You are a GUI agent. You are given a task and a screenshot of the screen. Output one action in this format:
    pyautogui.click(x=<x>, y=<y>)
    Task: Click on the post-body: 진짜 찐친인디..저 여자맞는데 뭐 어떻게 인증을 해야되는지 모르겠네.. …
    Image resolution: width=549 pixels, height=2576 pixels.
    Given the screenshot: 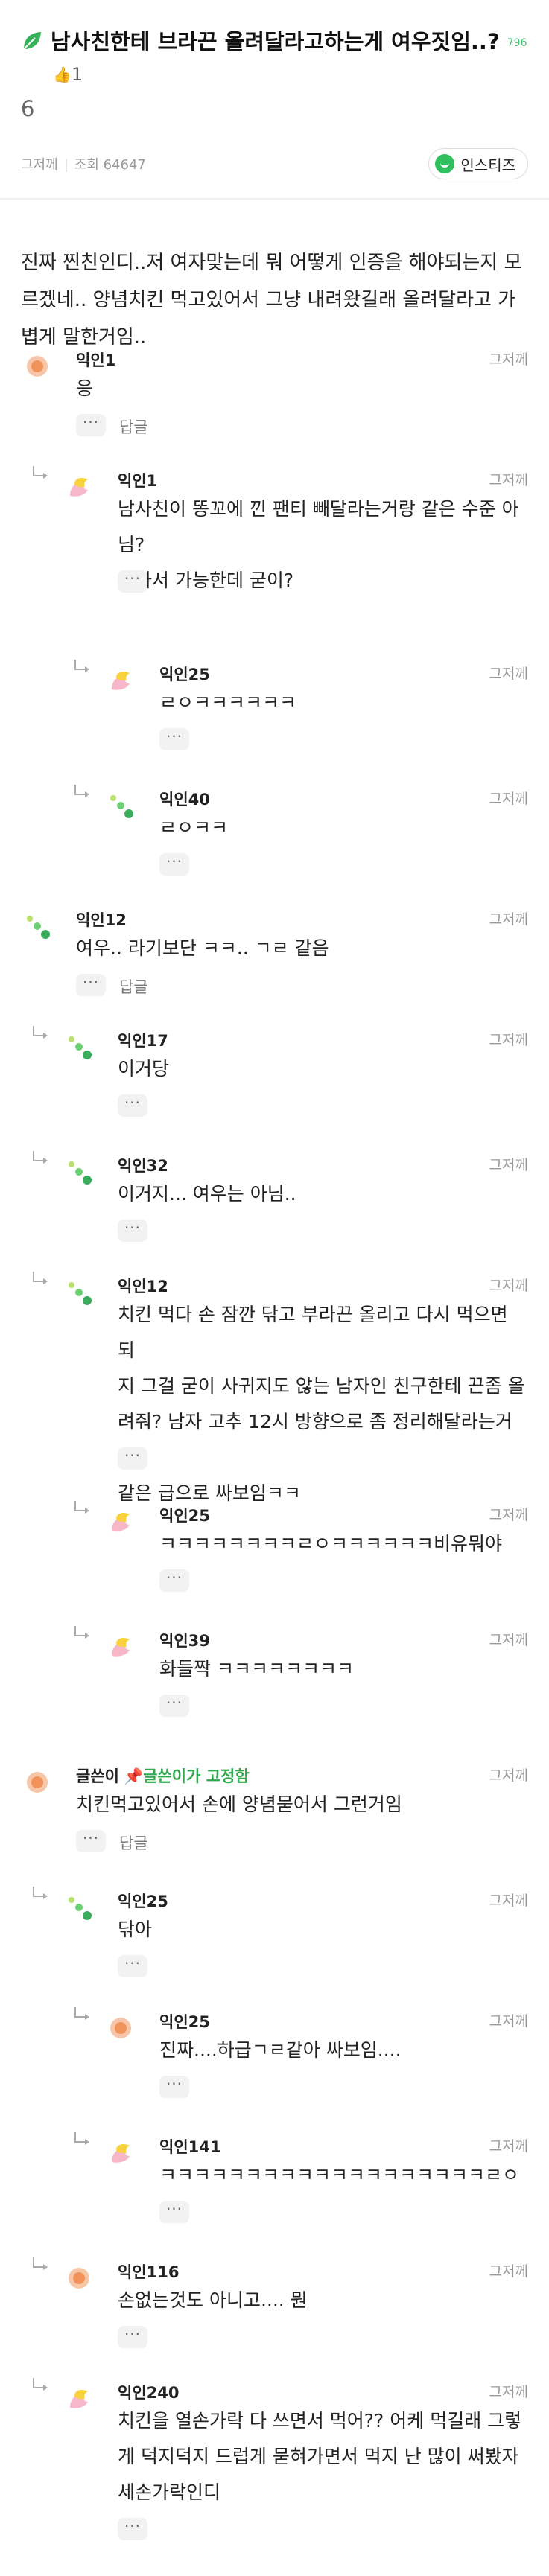 What is the action you would take?
    pyautogui.click(x=271, y=300)
    